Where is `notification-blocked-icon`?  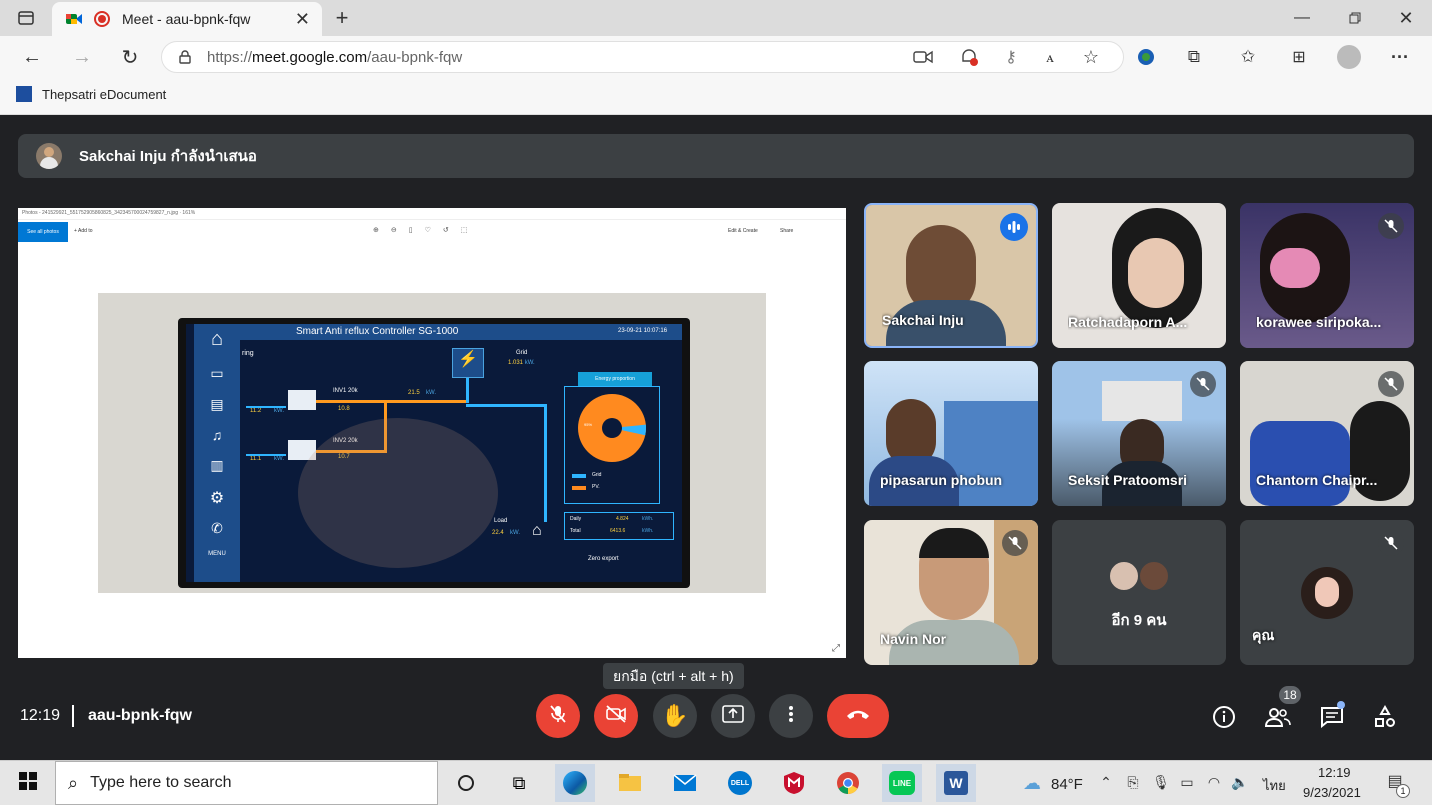
notification-blocked-icon is located at coordinates (969, 57).